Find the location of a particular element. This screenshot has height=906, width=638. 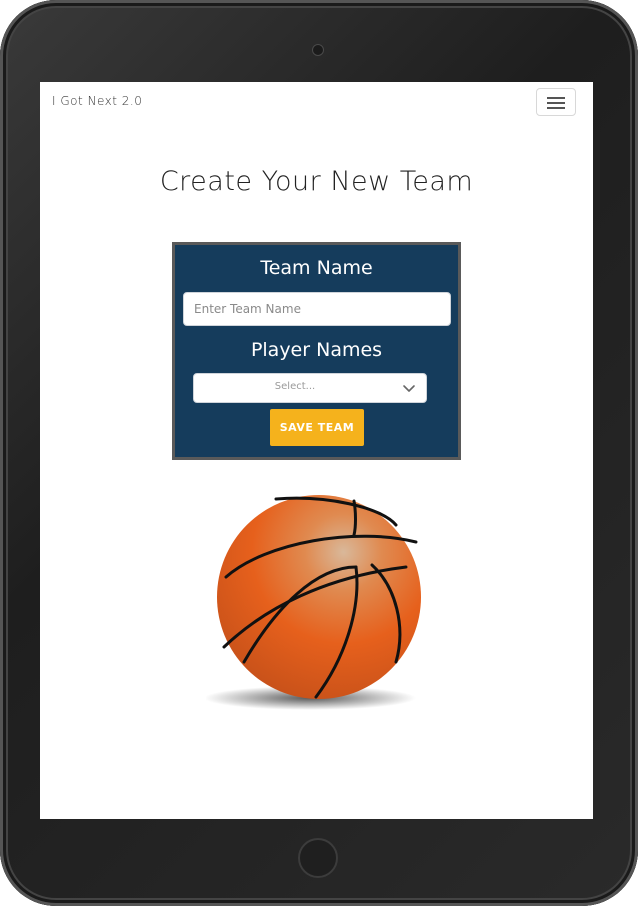

navbar-toggle-button is located at coordinates (556, 102).